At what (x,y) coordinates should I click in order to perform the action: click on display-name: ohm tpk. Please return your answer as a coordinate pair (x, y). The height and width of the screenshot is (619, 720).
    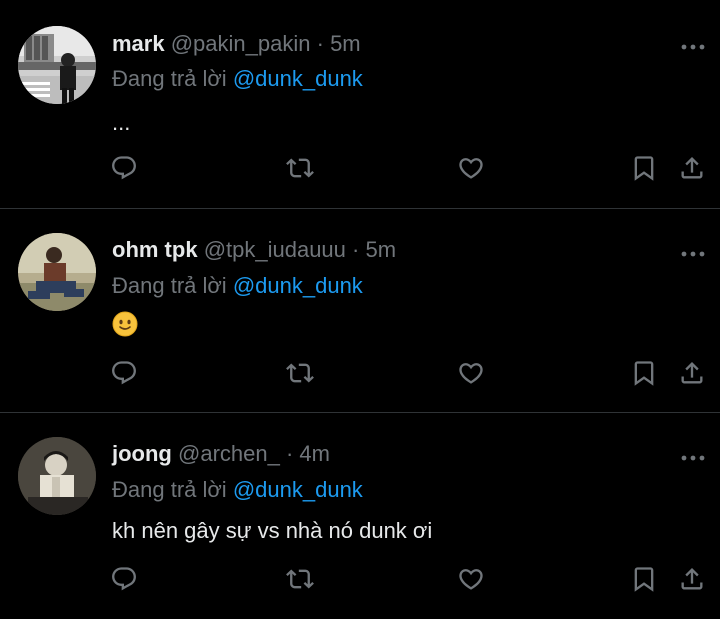
    Looking at the image, I should click on (155, 249).